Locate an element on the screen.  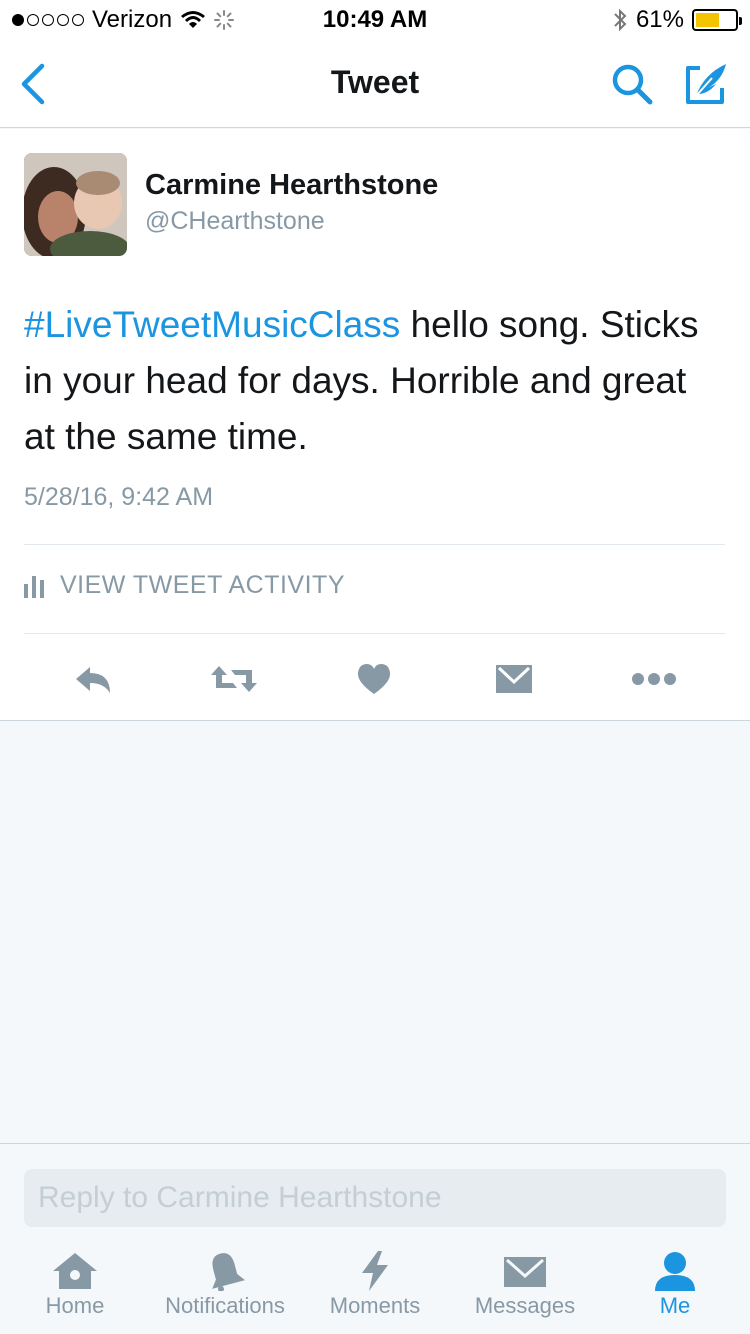
avatar is located at coordinates (75, 204).